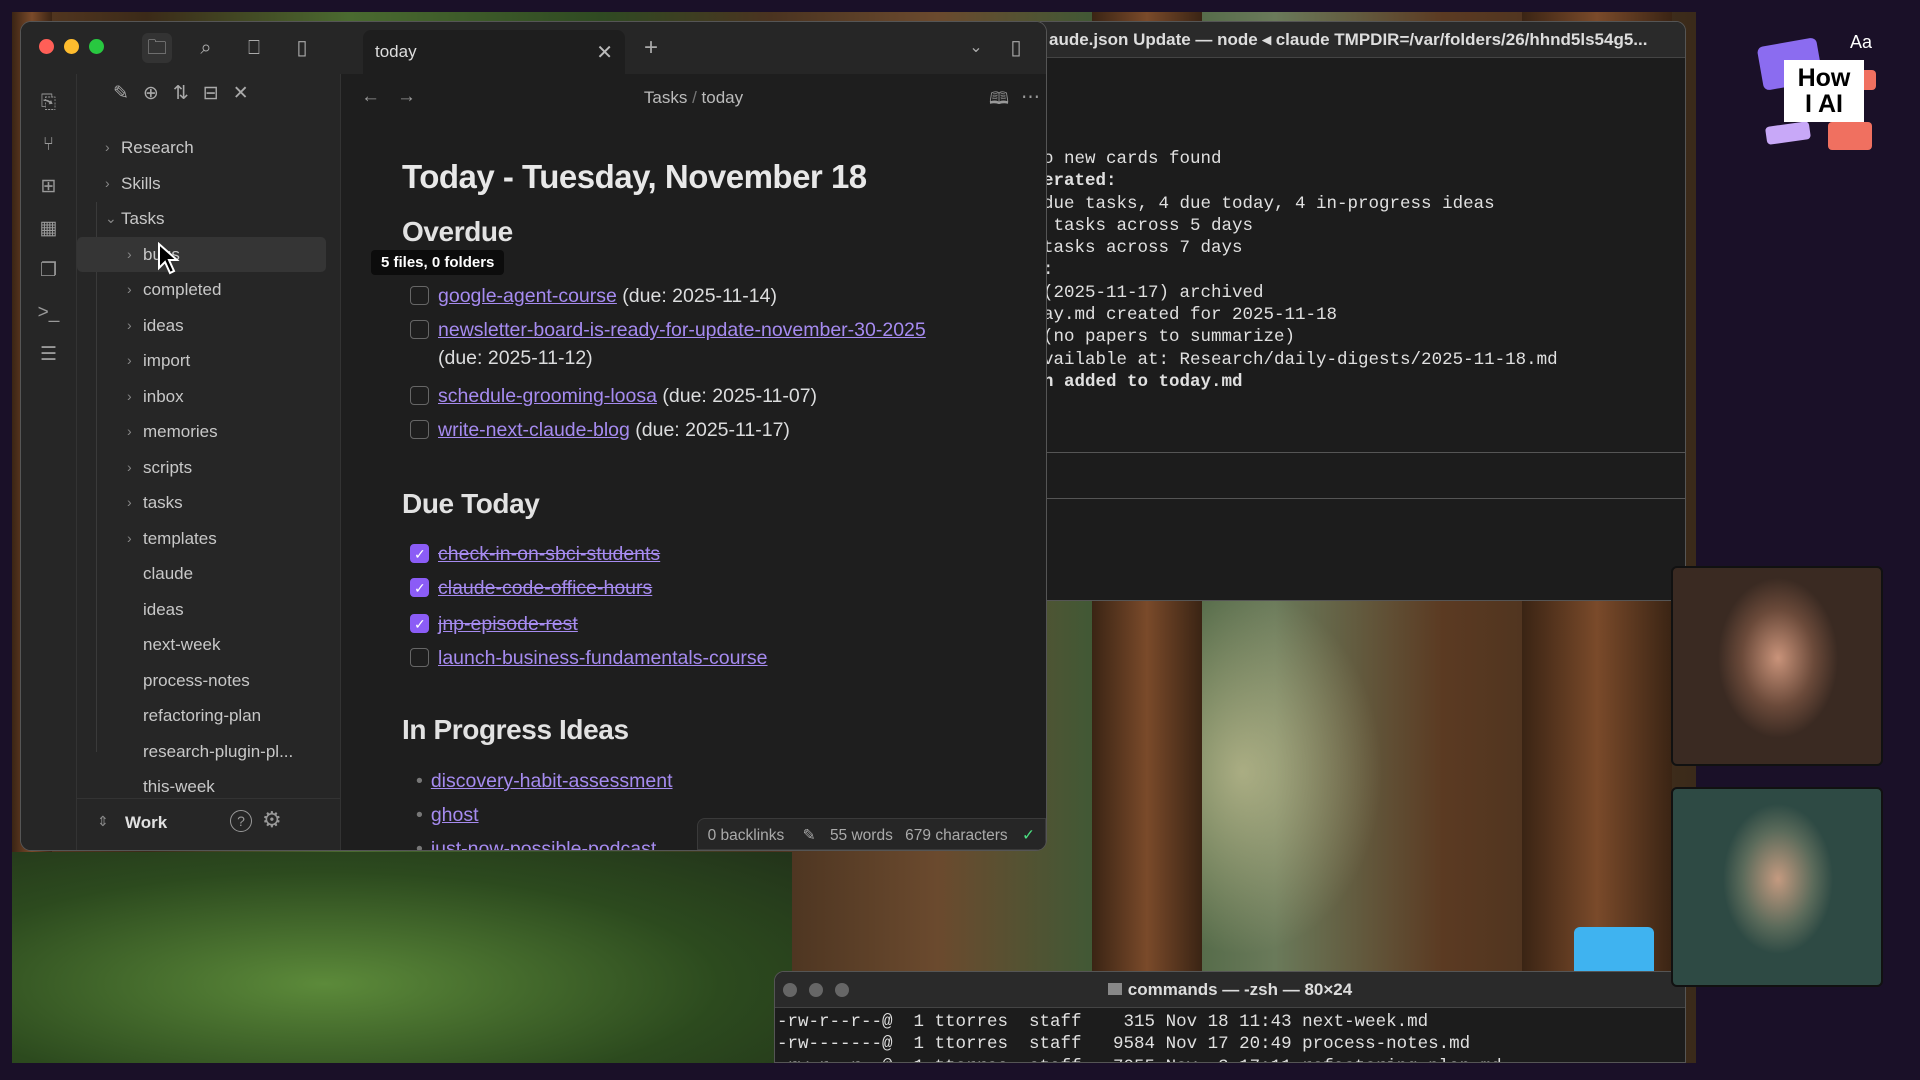 The image size is (1920, 1080). What do you see at coordinates (208, 468) in the screenshot?
I see `folder-item-scripts: › scripts` at bounding box center [208, 468].